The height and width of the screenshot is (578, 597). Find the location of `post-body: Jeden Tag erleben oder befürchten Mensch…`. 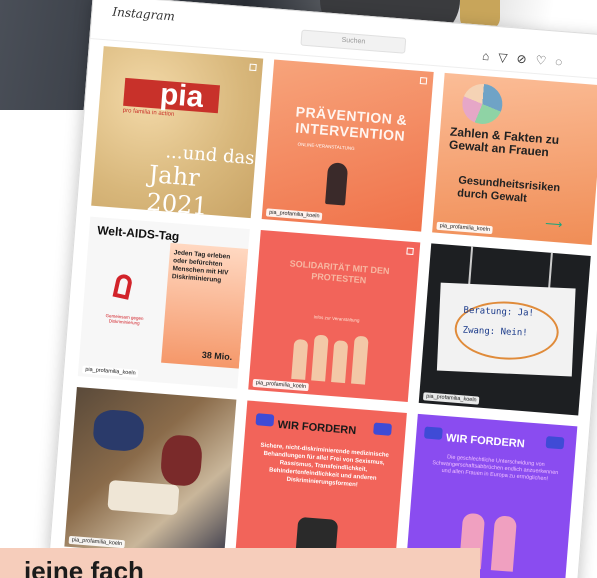

post-body: Jeden Tag erleben oder befürchten Mensch… is located at coordinates (201, 267).